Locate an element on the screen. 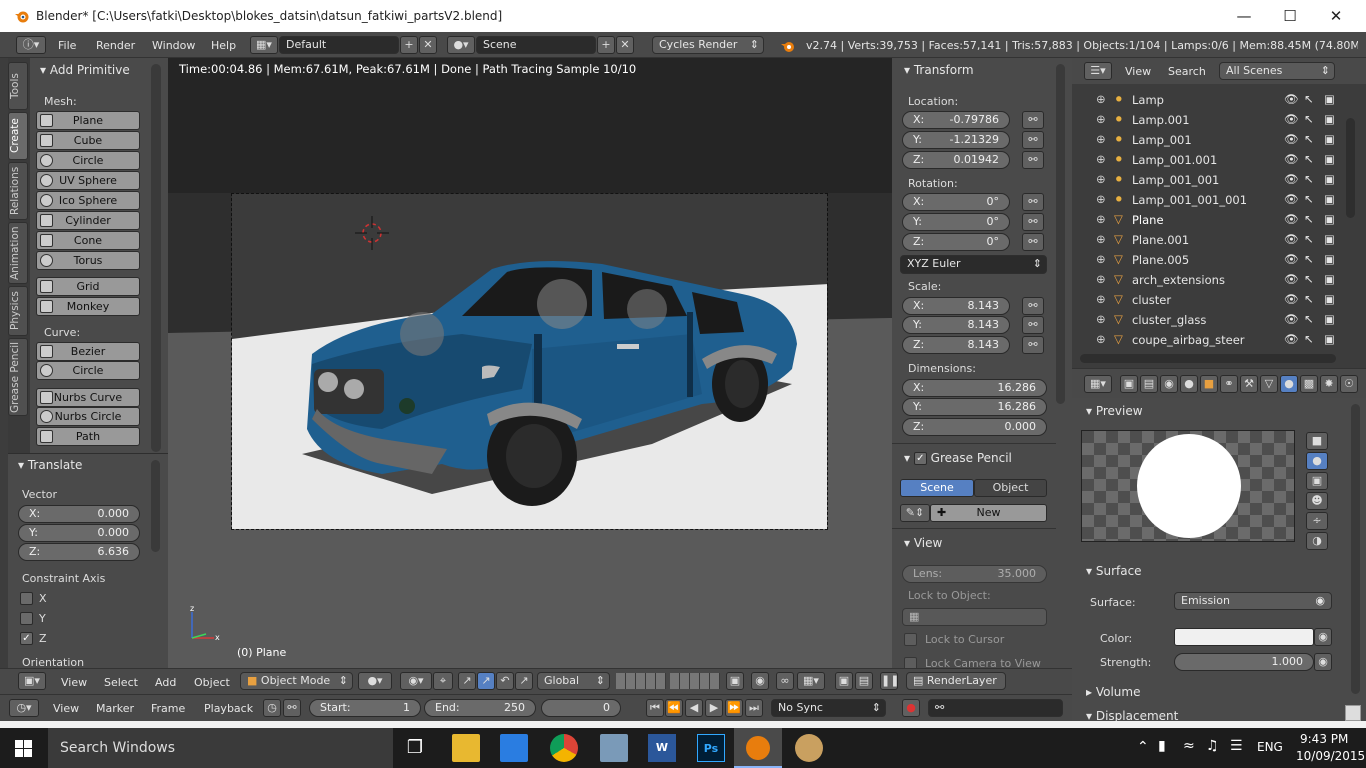  3d-menu-view: View is located at coordinates (74, 682).